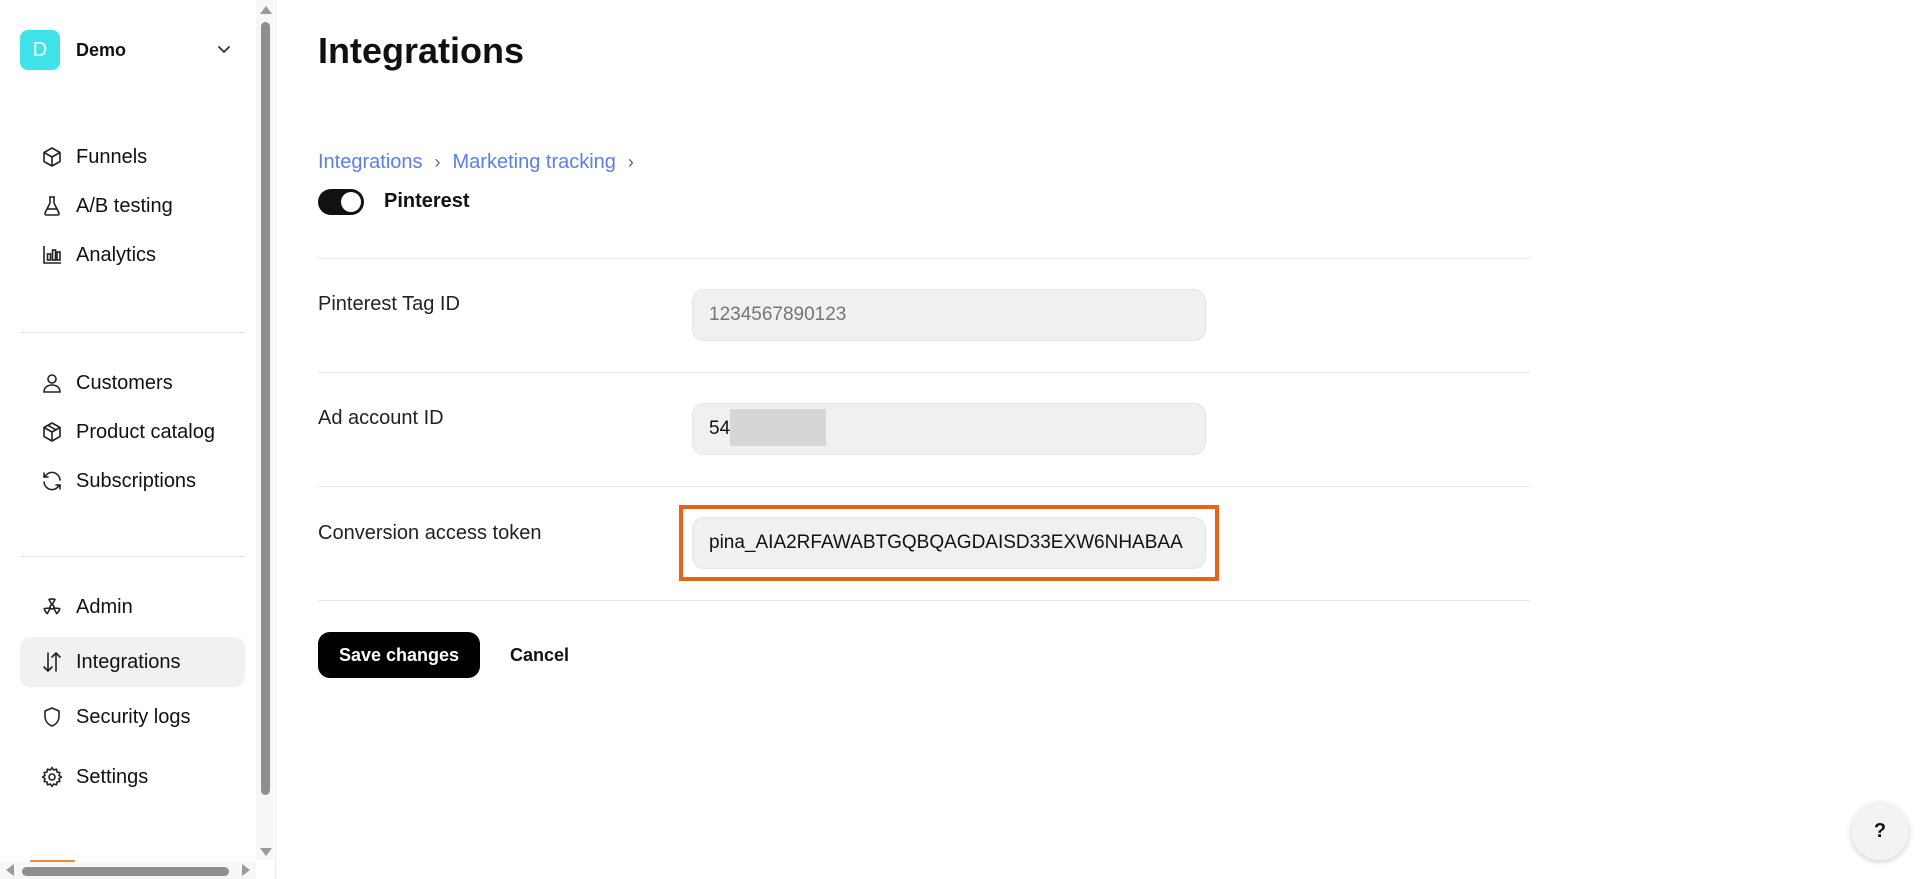  I want to click on sidebar-item-funnels: Funnels, so click(132, 157).